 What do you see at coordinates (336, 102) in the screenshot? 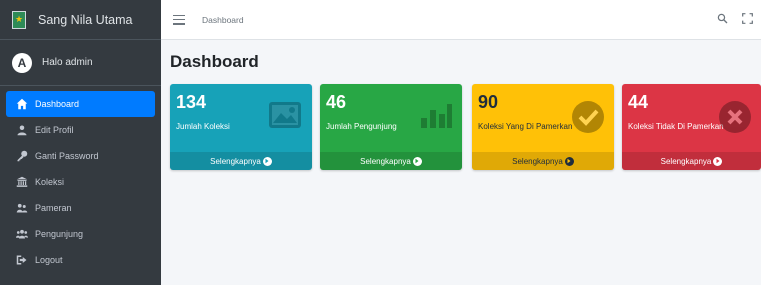
I see `stat-value: 46` at bounding box center [336, 102].